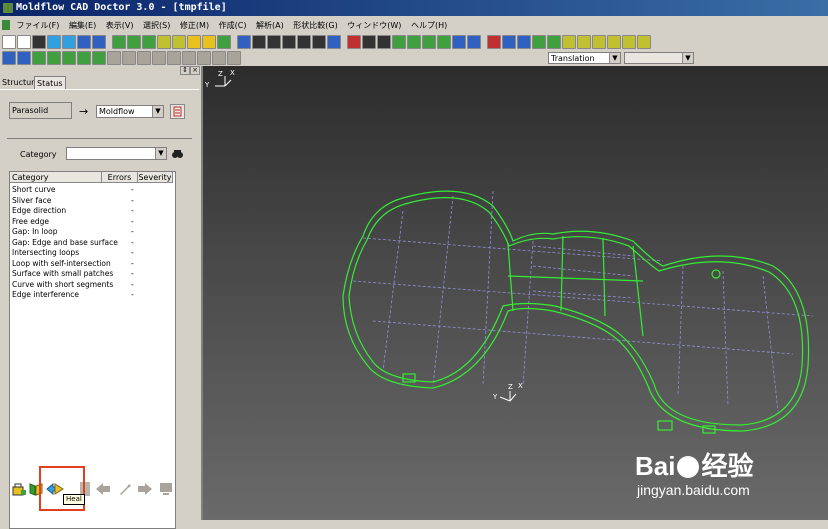 The image size is (828, 529). Describe the element at coordinates (130, 111) in the screenshot. I see `target-format-select: Moldflow ▼` at that location.